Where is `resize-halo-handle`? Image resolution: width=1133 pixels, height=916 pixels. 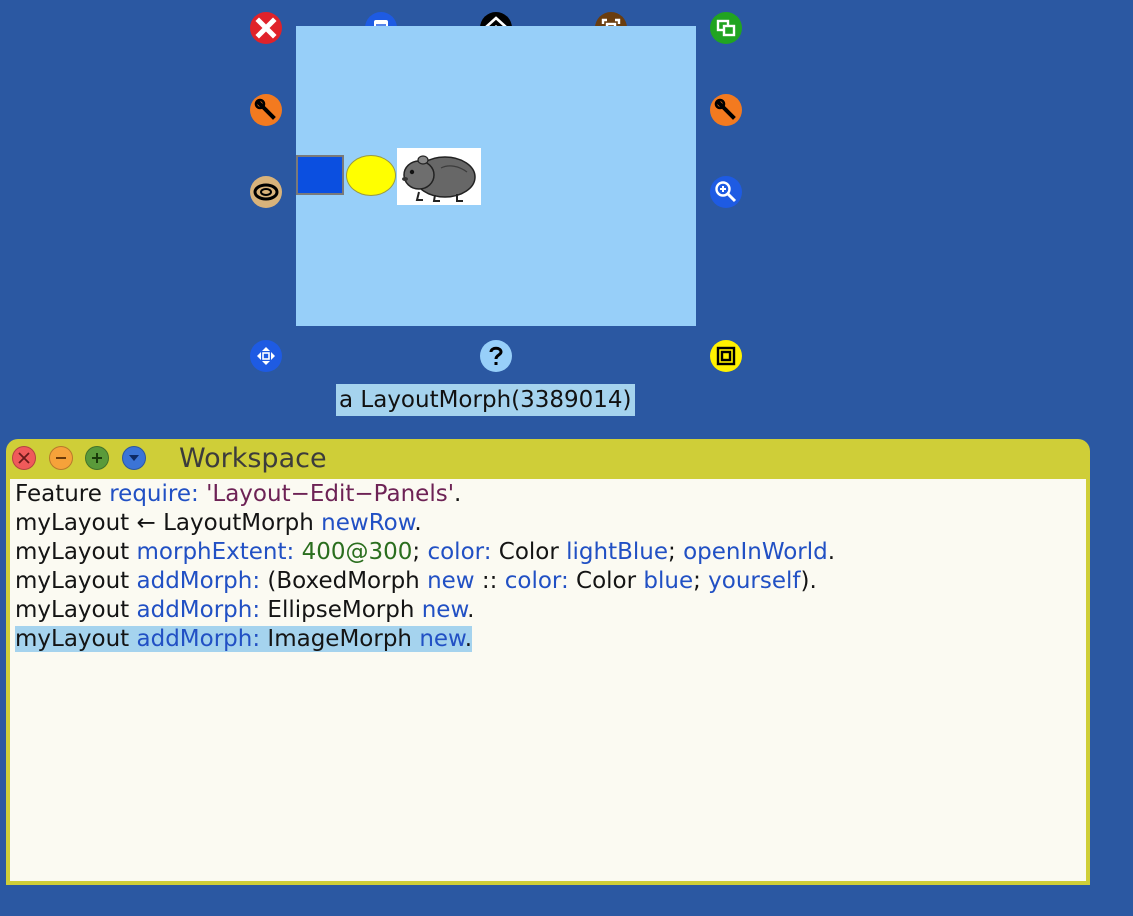 resize-halo-handle is located at coordinates (726, 356).